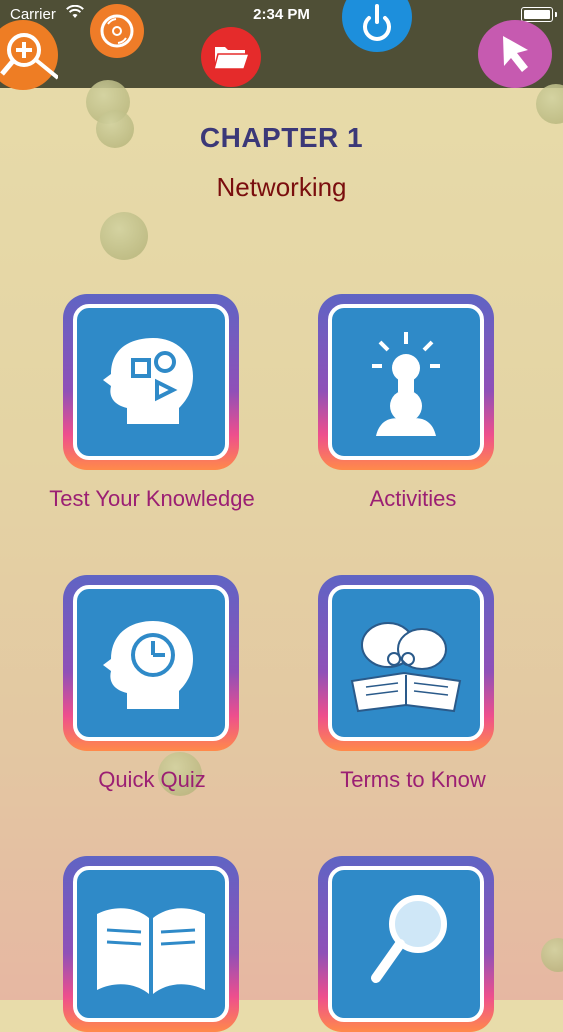 The height and width of the screenshot is (1032, 563). I want to click on chapter-subject: Networking, so click(281, 187).